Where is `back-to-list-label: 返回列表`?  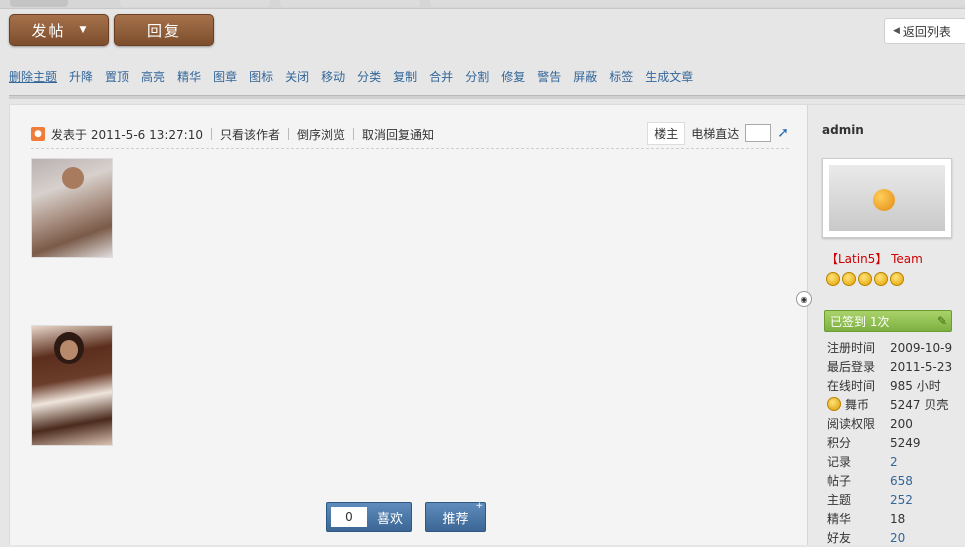
back-to-list-label: 返回列表 is located at coordinates (926, 31).